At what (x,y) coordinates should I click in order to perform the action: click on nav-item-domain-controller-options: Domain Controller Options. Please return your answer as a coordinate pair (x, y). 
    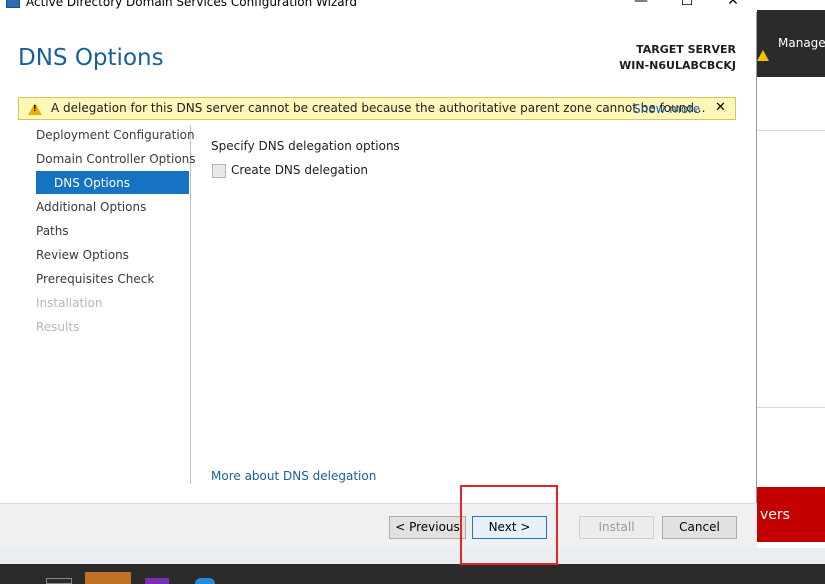
    Looking at the image, I should click on (116, 159).